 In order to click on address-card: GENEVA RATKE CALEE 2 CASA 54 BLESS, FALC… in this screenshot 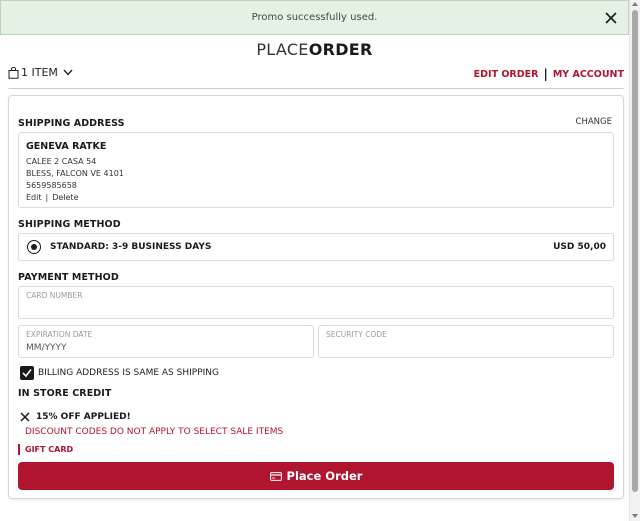, I will do `click(316, 170)`.